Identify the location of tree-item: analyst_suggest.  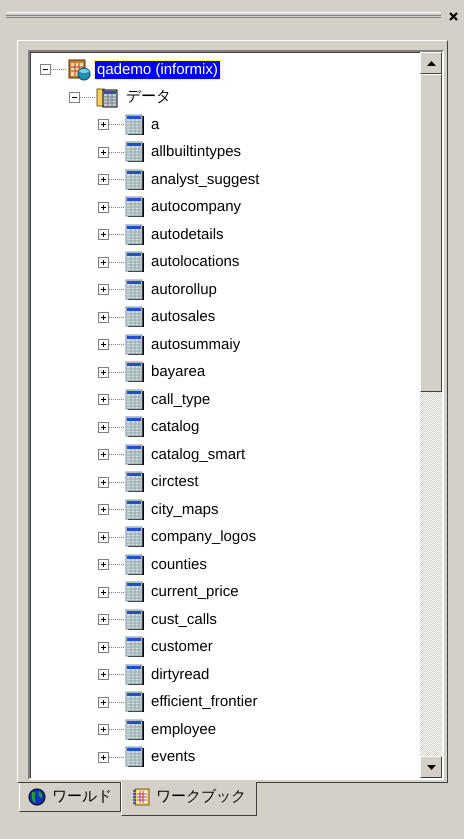
(205, 179).